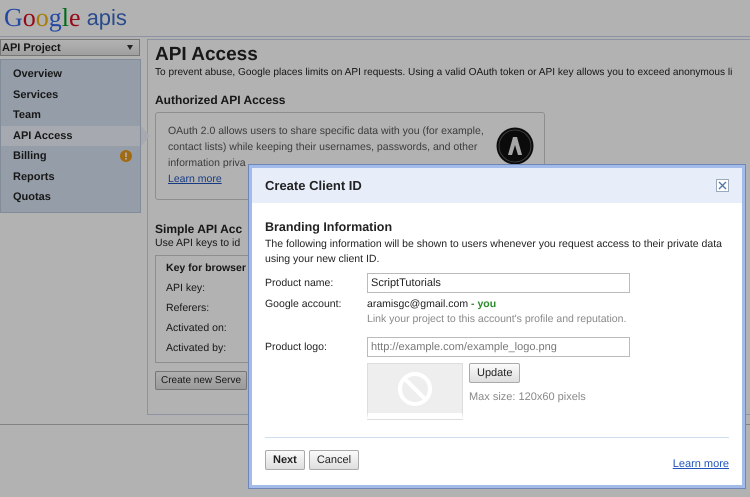  Describe the element at coordinates (313, 185) in the screenshot. I see `dialog-title: Create Client ID` at that location.